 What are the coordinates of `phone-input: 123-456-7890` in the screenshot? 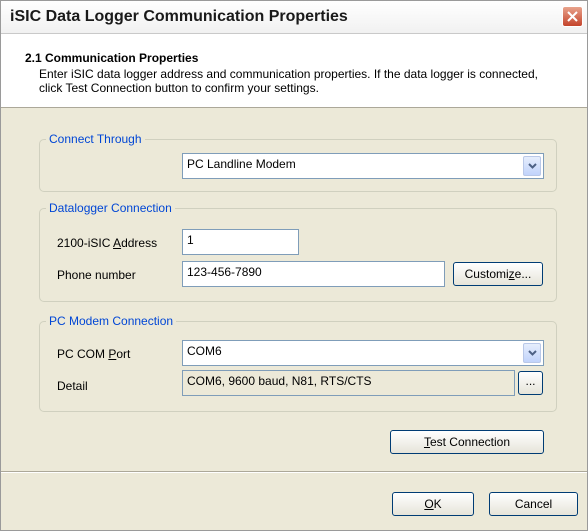 It's located at (313, 274).